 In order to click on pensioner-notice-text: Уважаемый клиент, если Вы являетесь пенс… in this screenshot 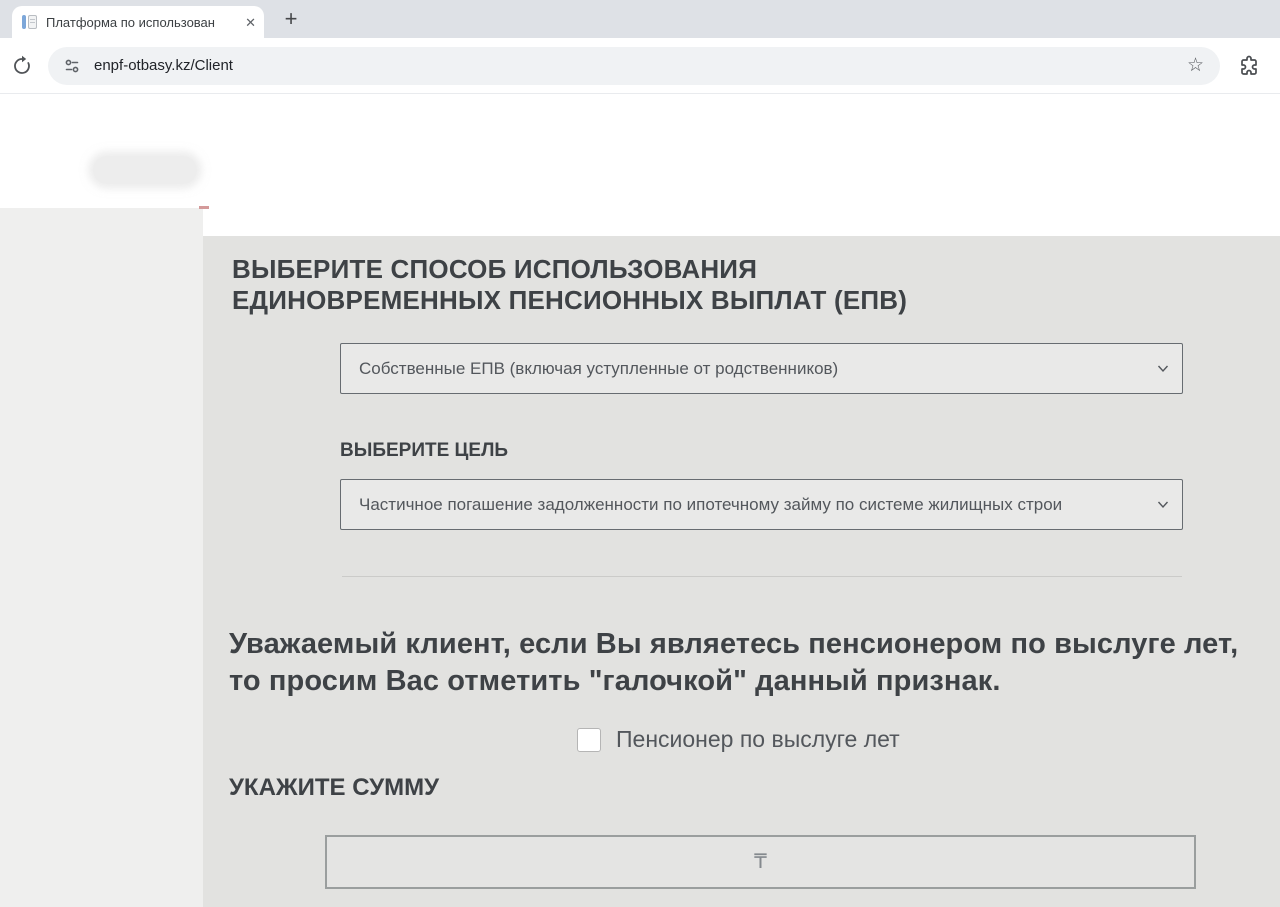, I will do `click(734, 662)`.